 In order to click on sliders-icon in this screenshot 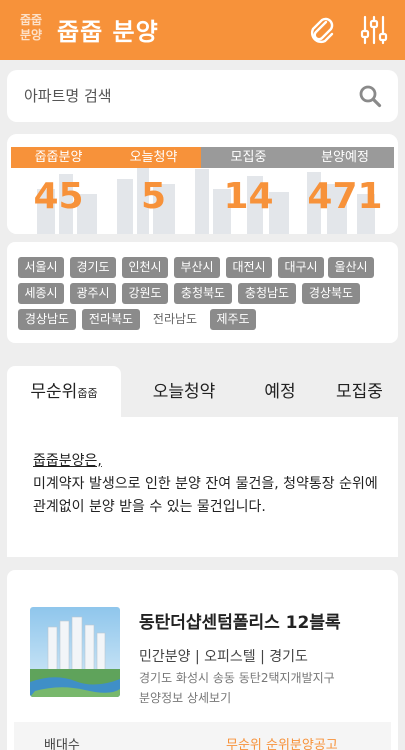, I will do `click(374, 30)`.